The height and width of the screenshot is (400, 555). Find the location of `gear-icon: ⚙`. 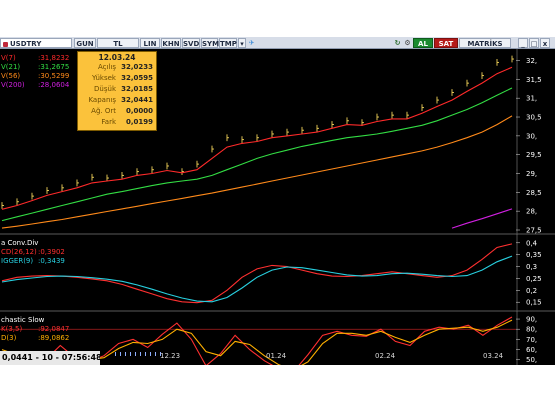

gear-icon: ⚙ is located at coordinates (407, 43).